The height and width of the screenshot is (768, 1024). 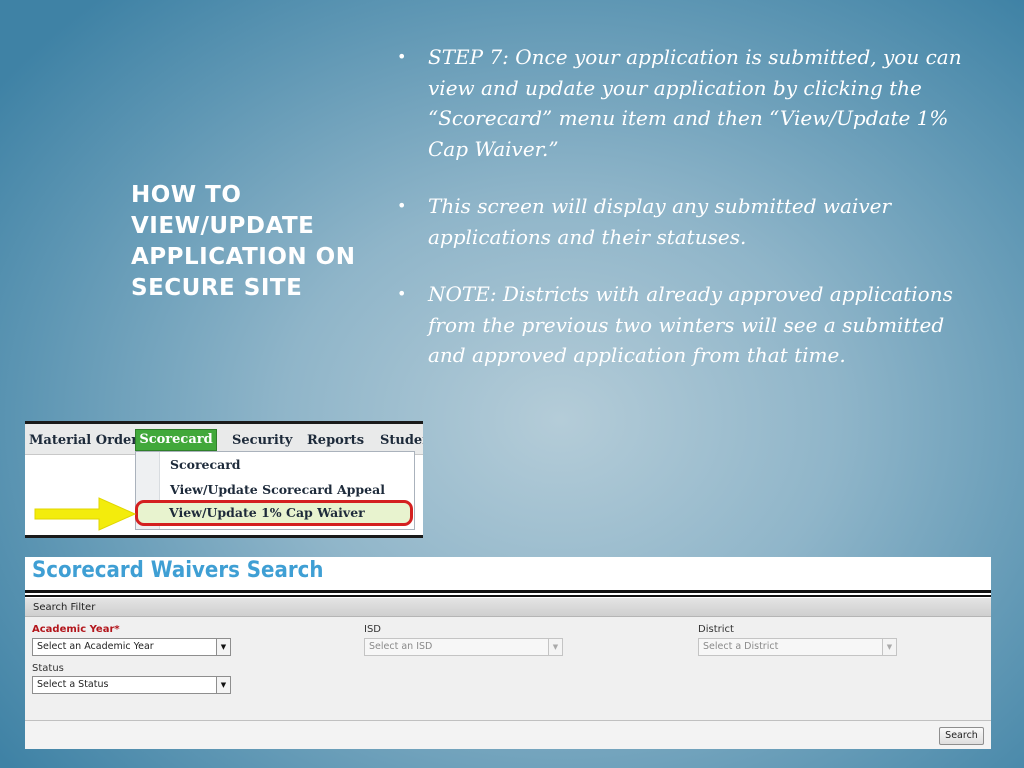 What do you see at coordinates (508, 735) in the screenshot?
I see `search-footer: Search` at bounding box center [508, 735].